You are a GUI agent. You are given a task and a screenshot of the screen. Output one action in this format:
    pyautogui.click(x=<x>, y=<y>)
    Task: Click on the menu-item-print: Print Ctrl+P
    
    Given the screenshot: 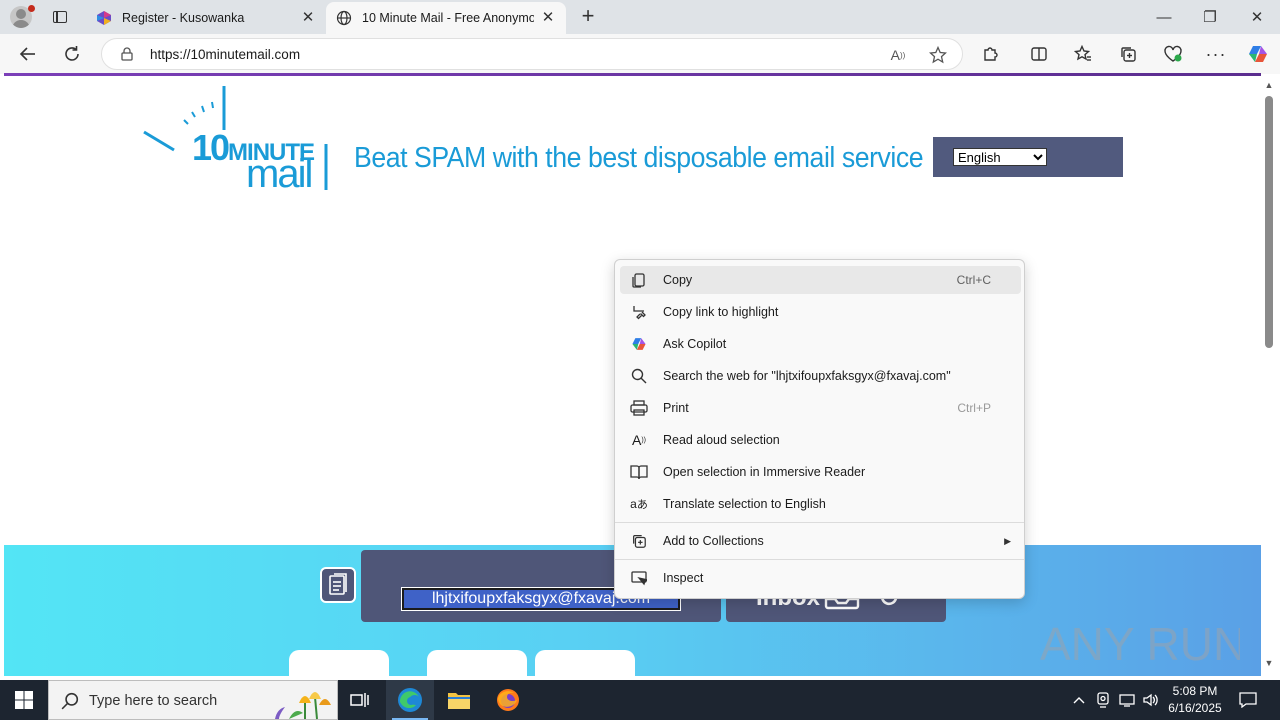 What is the action you would take?
    pyautogui.click(x=820, y=408)
    